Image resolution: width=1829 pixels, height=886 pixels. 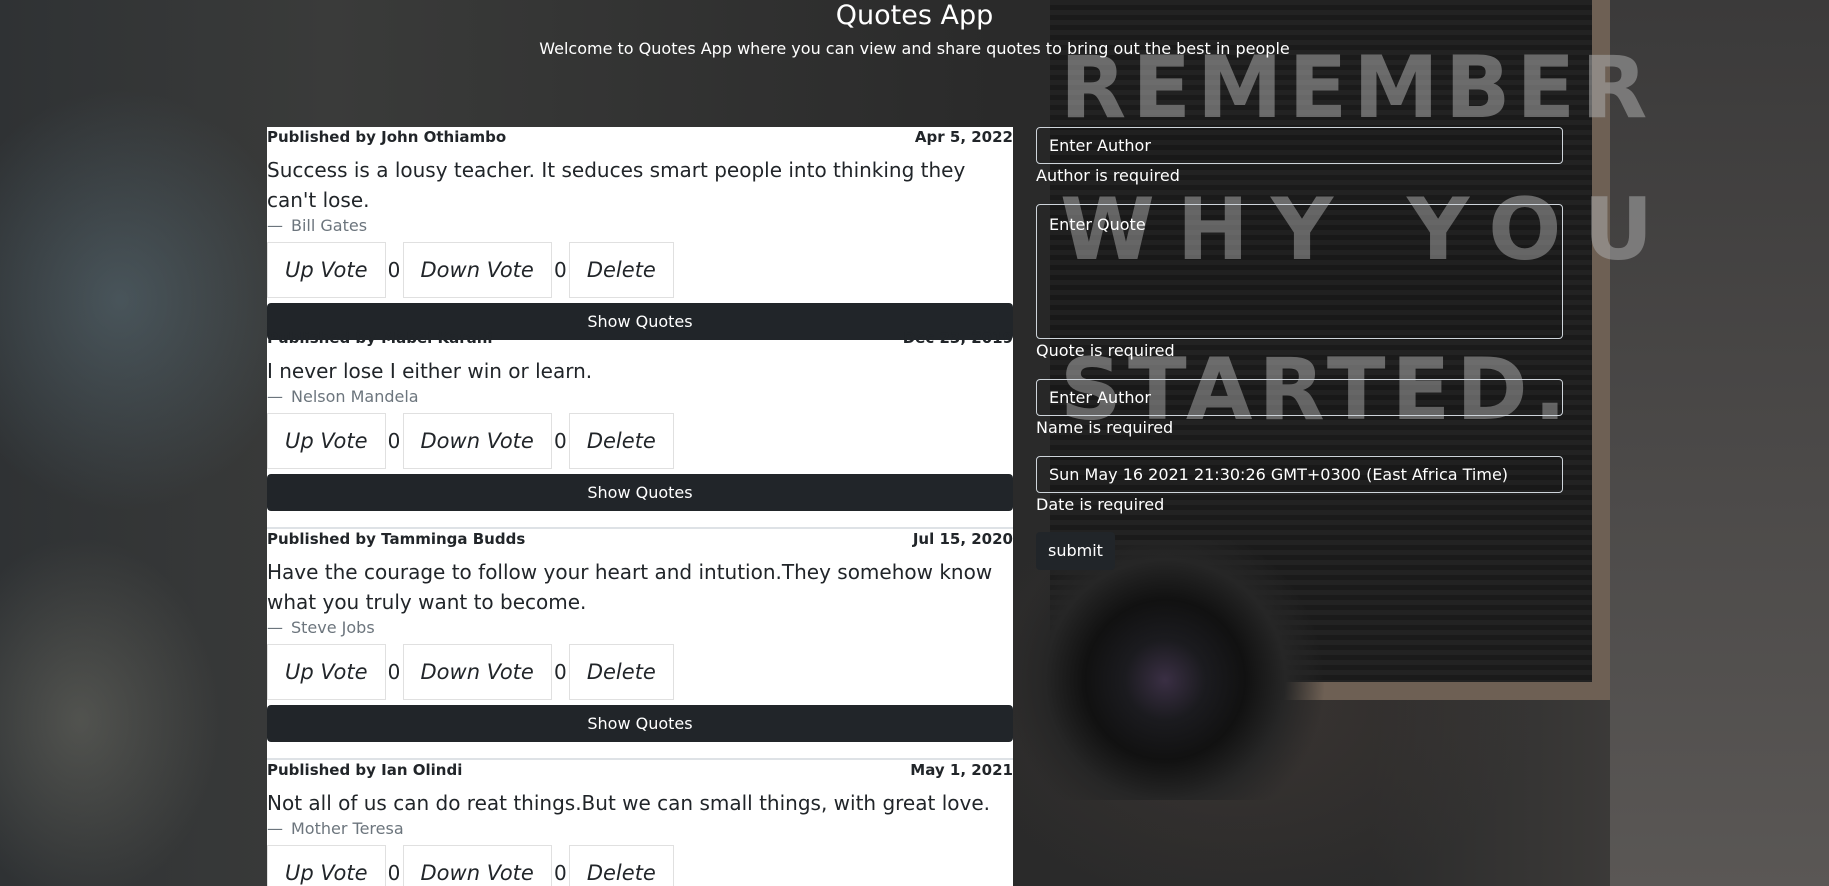 I want to click on author-name: Steve Jobs, so click(x=333, y=627).